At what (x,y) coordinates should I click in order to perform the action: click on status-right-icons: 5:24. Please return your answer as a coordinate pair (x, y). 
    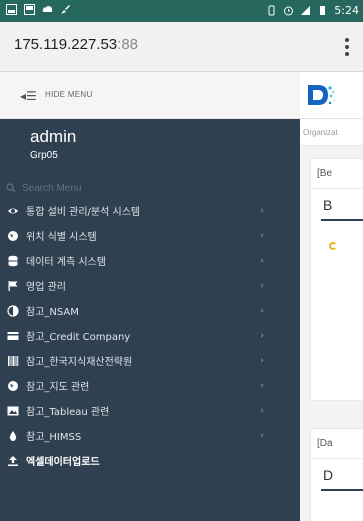
    Looking at the image, I should click on (312, 10).